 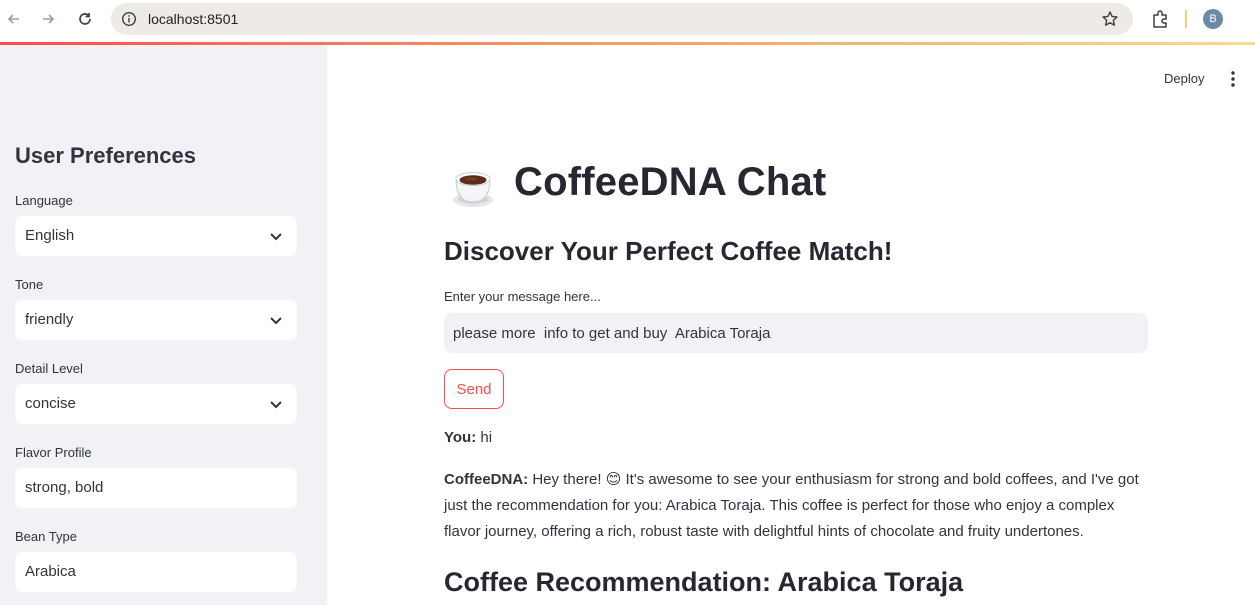 I want to click on chat-text: hi, so click(x=486, y=437).